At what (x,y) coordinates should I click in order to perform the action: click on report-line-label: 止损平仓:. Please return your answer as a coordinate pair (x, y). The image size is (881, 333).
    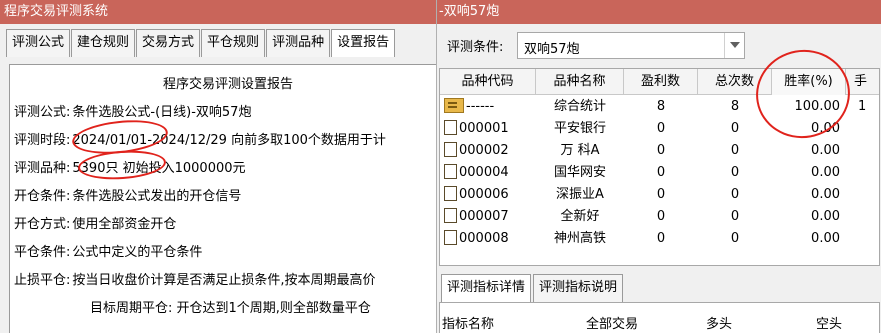
    Looking at the image, I should click on (42, 280).